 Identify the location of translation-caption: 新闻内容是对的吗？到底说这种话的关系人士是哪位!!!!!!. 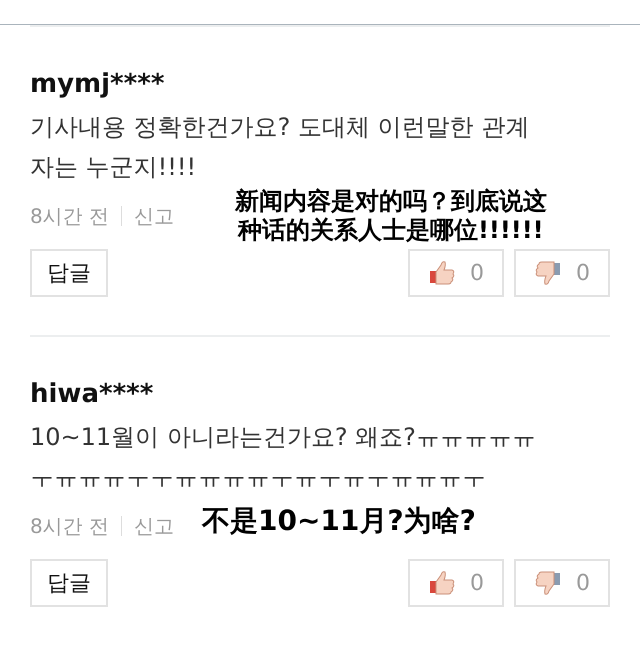
(391, 216).